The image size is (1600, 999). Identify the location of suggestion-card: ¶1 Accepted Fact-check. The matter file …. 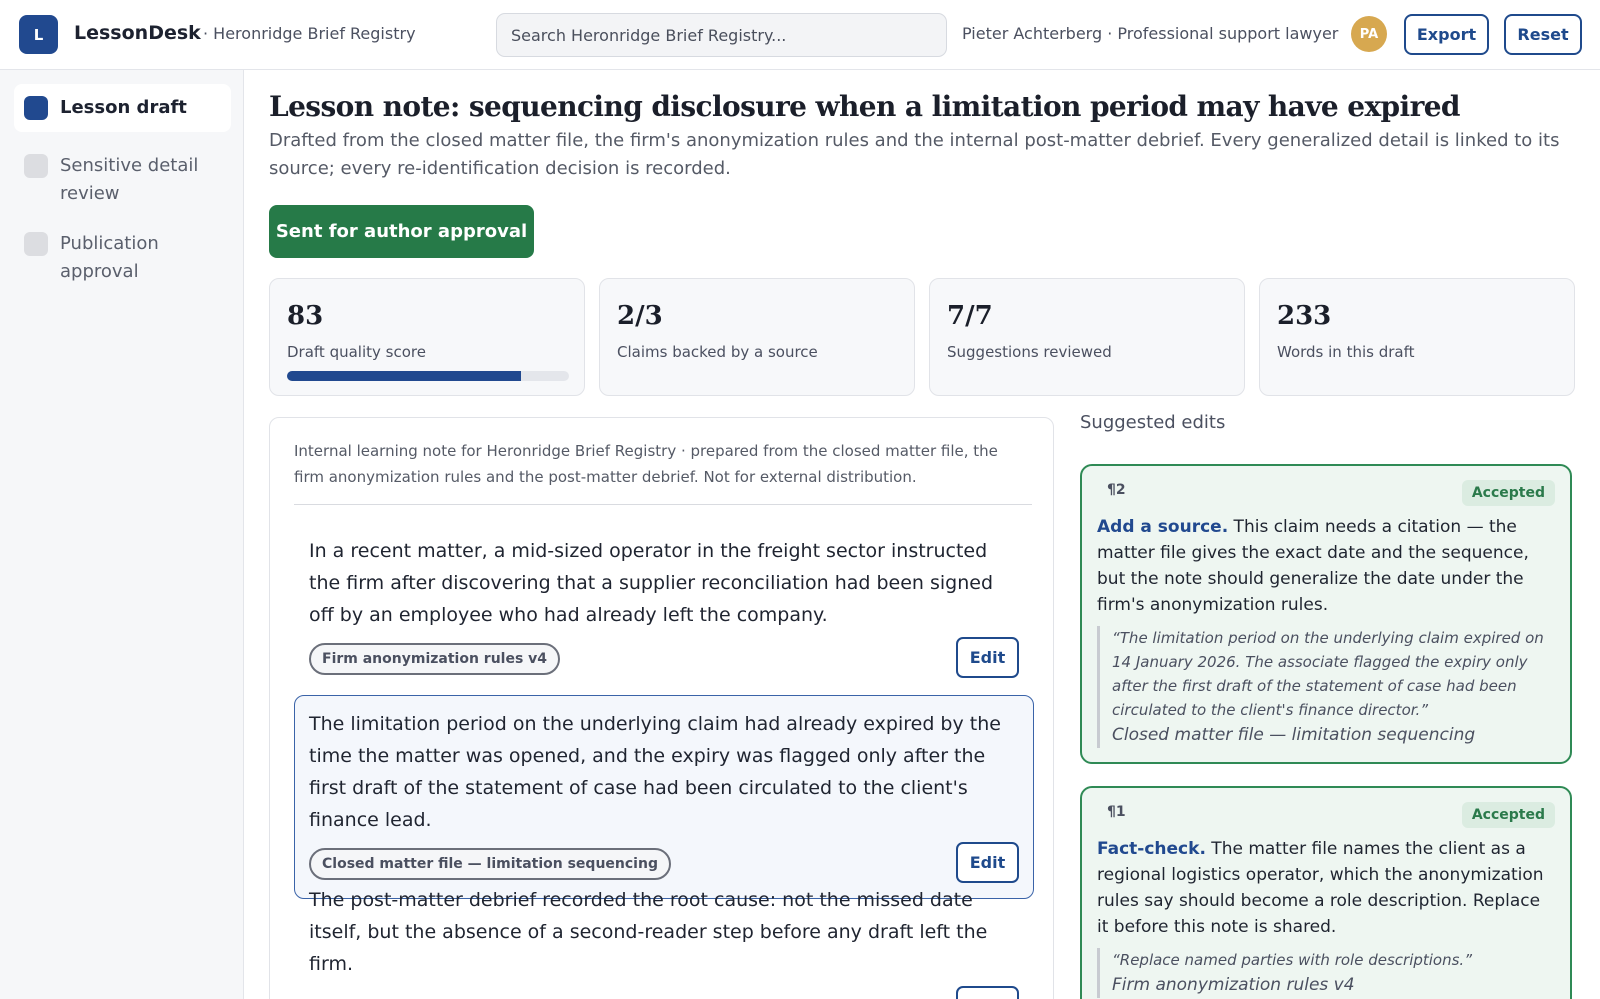
(1326, 892).